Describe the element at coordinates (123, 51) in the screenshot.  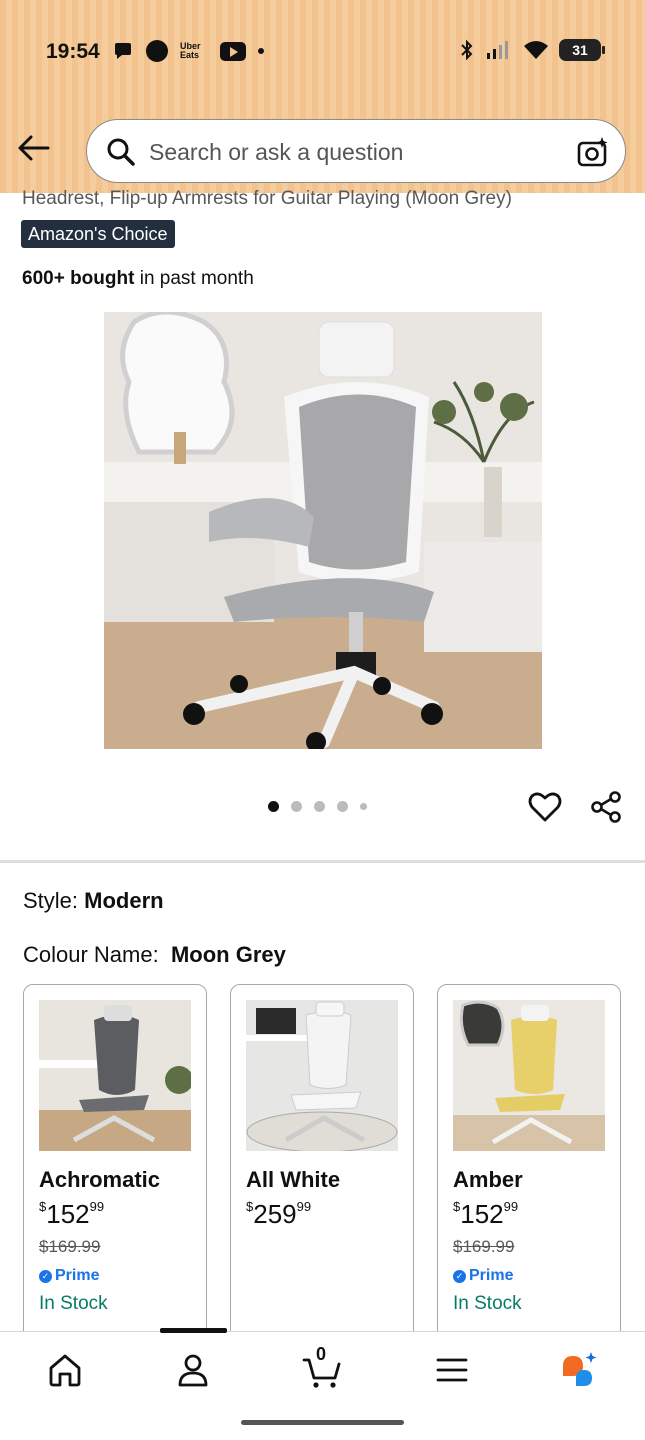
I see `chat-icon` at that location.